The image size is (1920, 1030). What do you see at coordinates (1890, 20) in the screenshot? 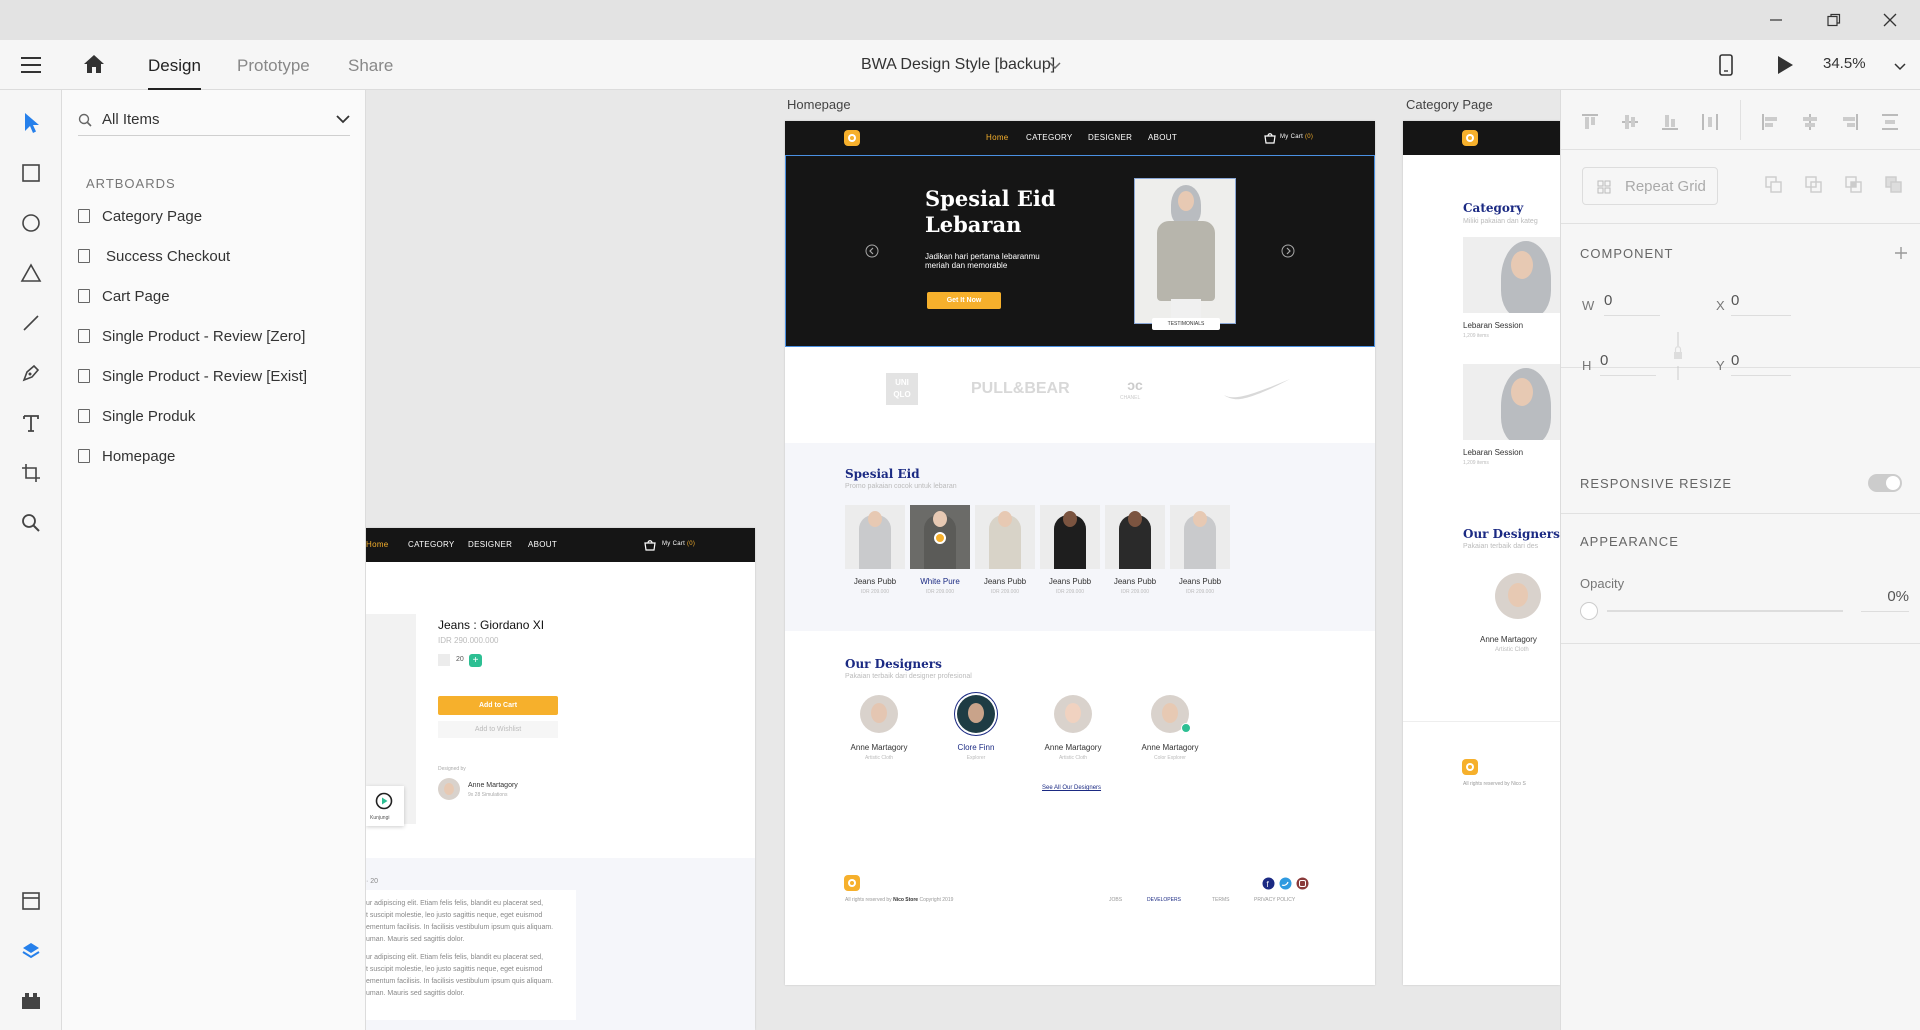
I see `close-button` at bounding box center [1890, 20].